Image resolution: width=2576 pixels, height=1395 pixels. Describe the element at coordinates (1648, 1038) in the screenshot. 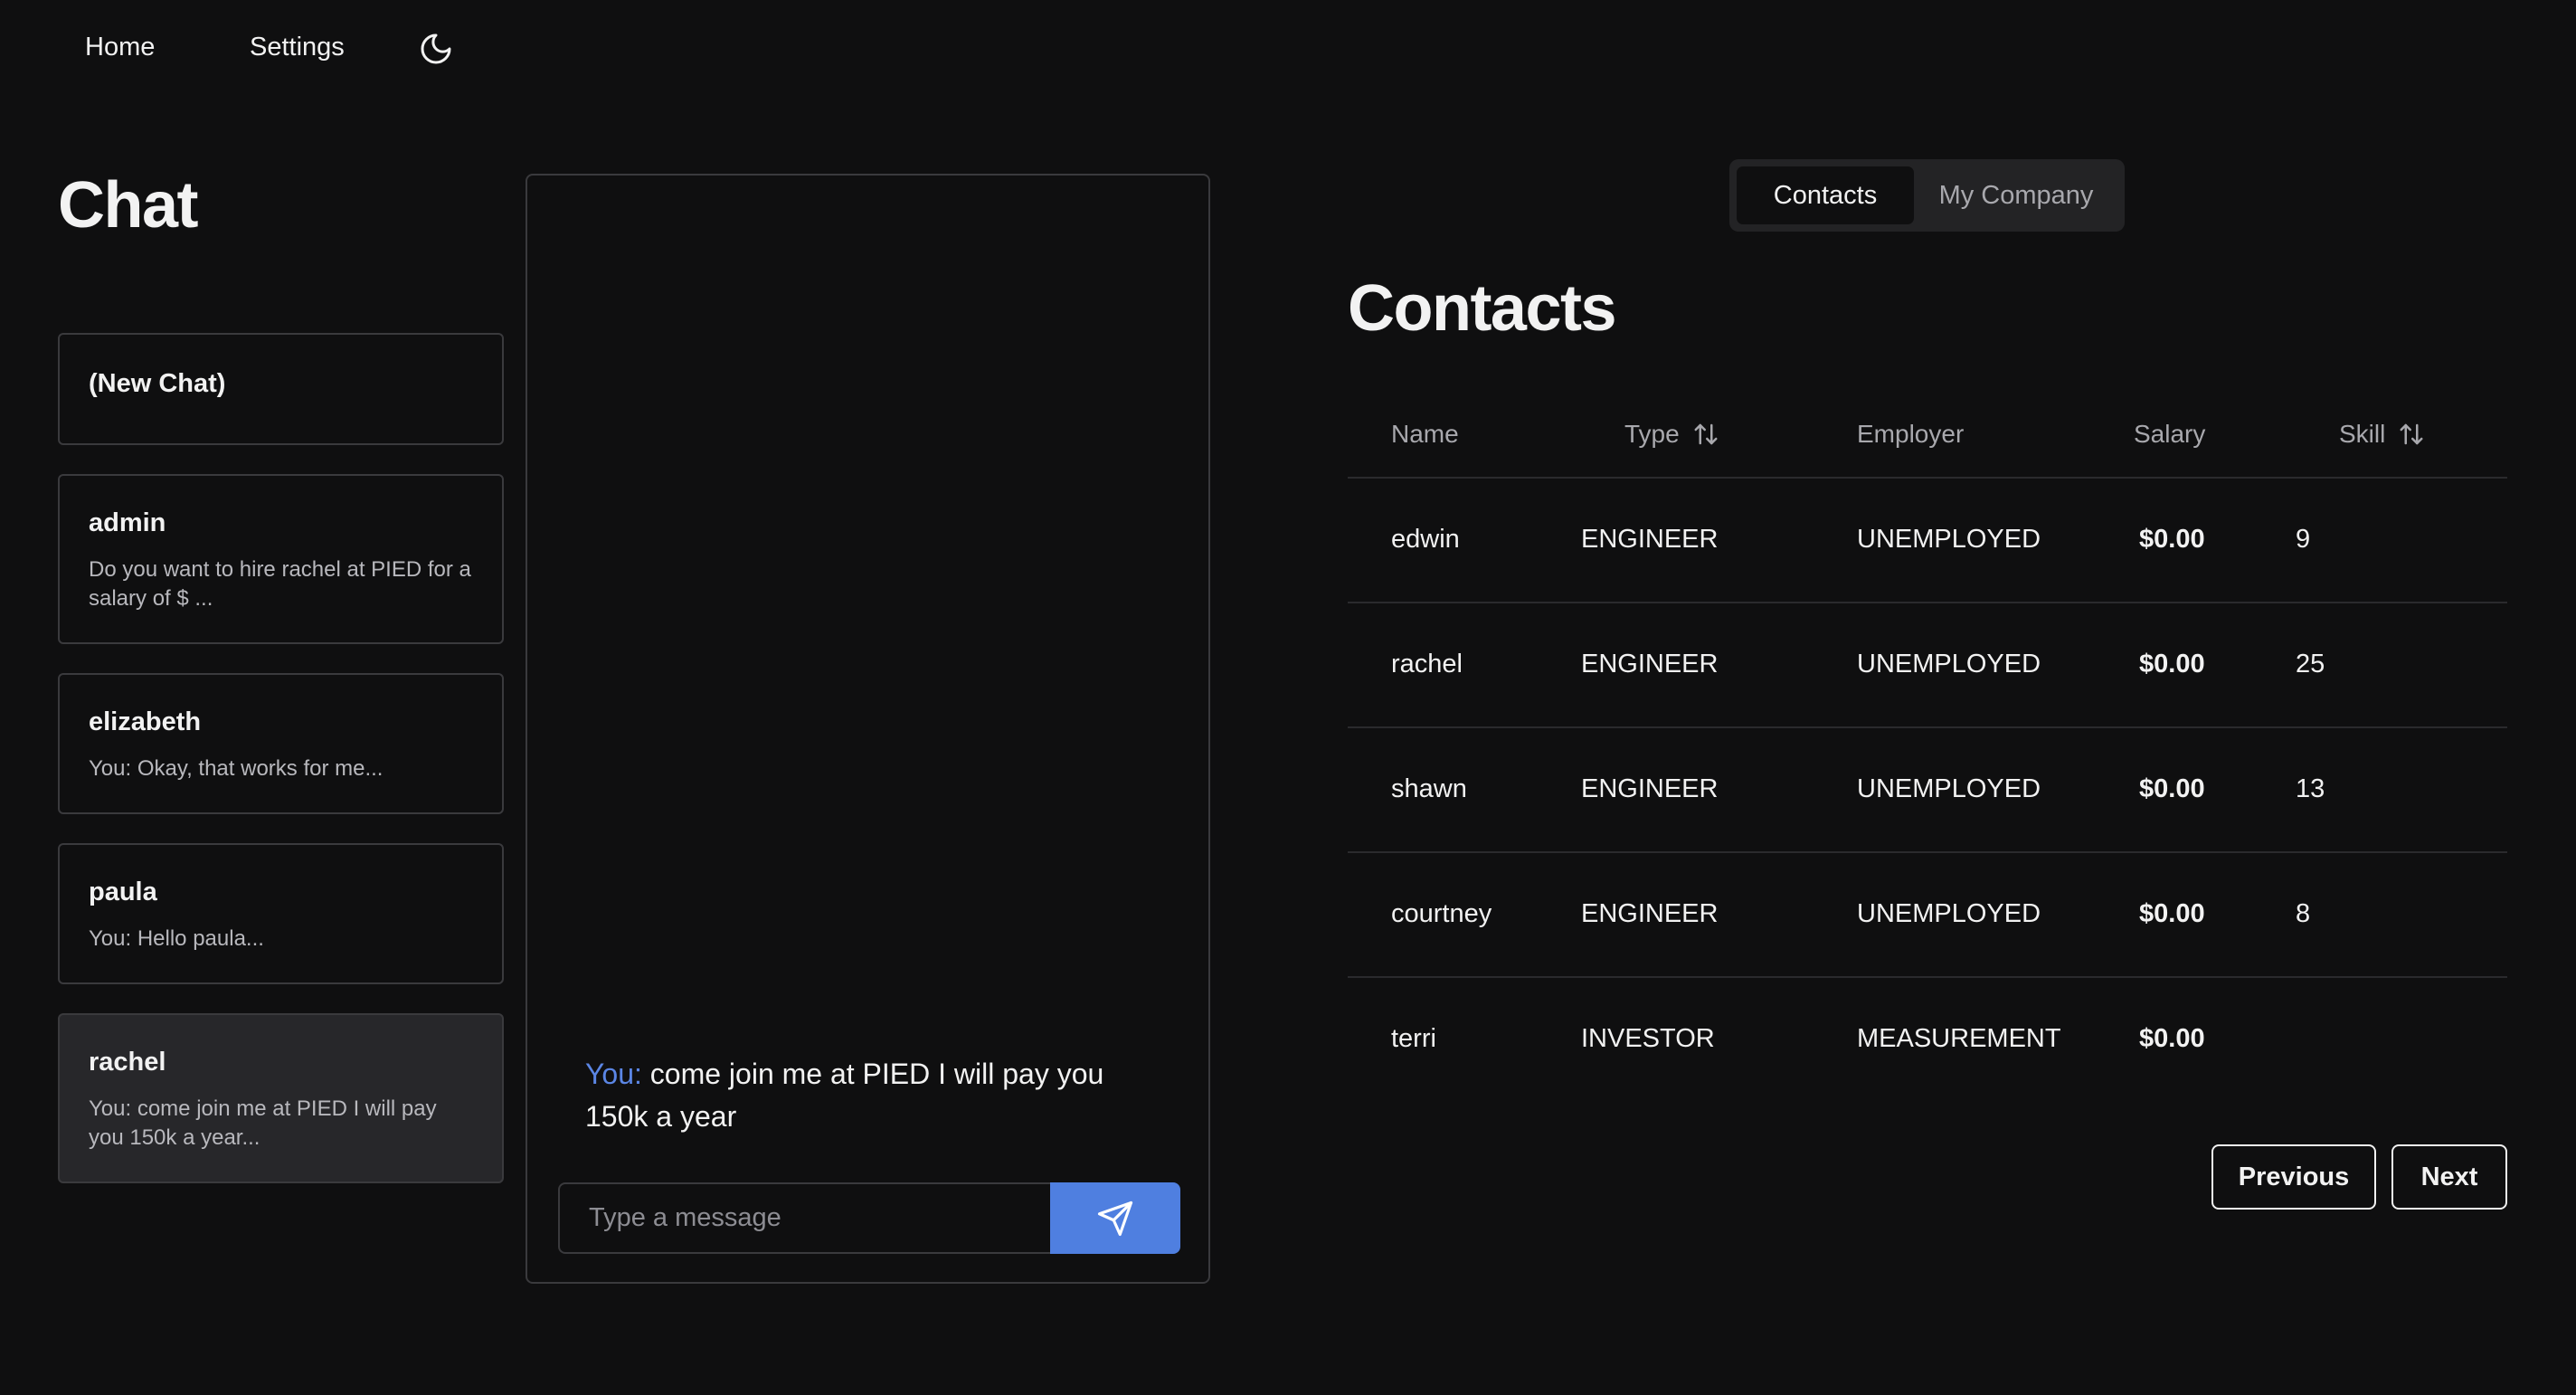

I see `cell-type: INVESTOR` at that location.